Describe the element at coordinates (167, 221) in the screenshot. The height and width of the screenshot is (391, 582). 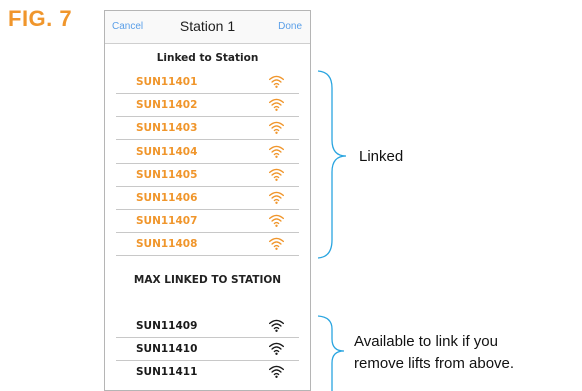
I see `lift-name: SUN11407` at that location.